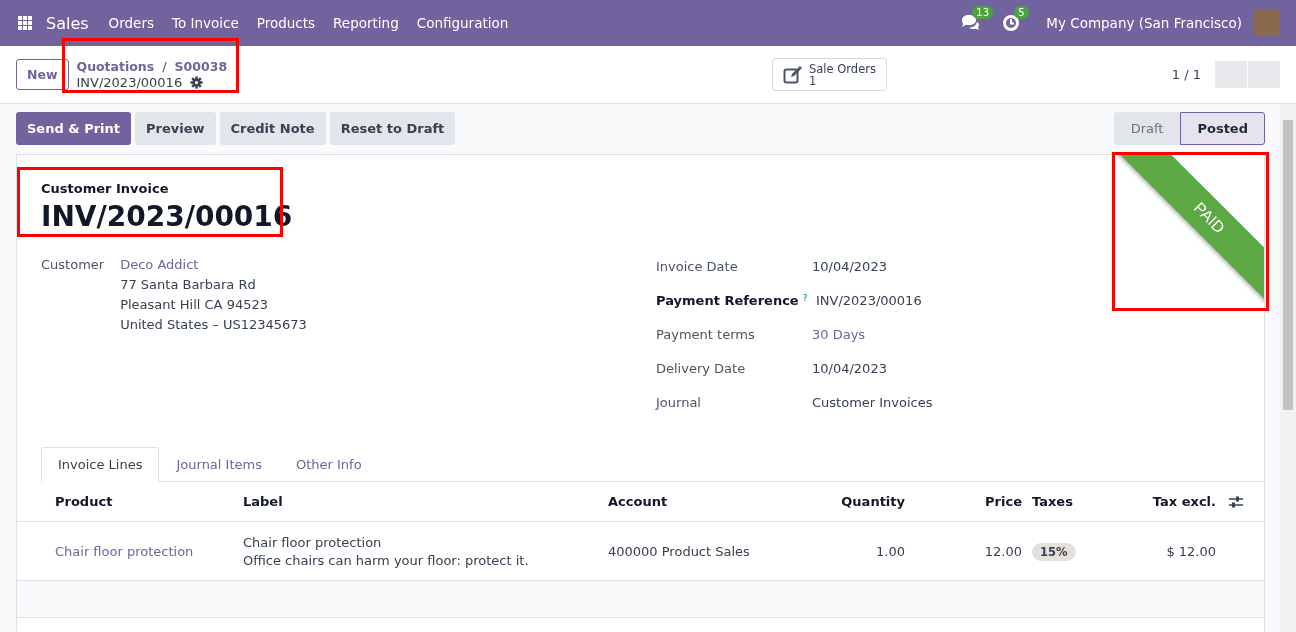  Describe the element at coordinates (205, 23) in the screenshot. I see `menu-item: To Invoice` at that location.